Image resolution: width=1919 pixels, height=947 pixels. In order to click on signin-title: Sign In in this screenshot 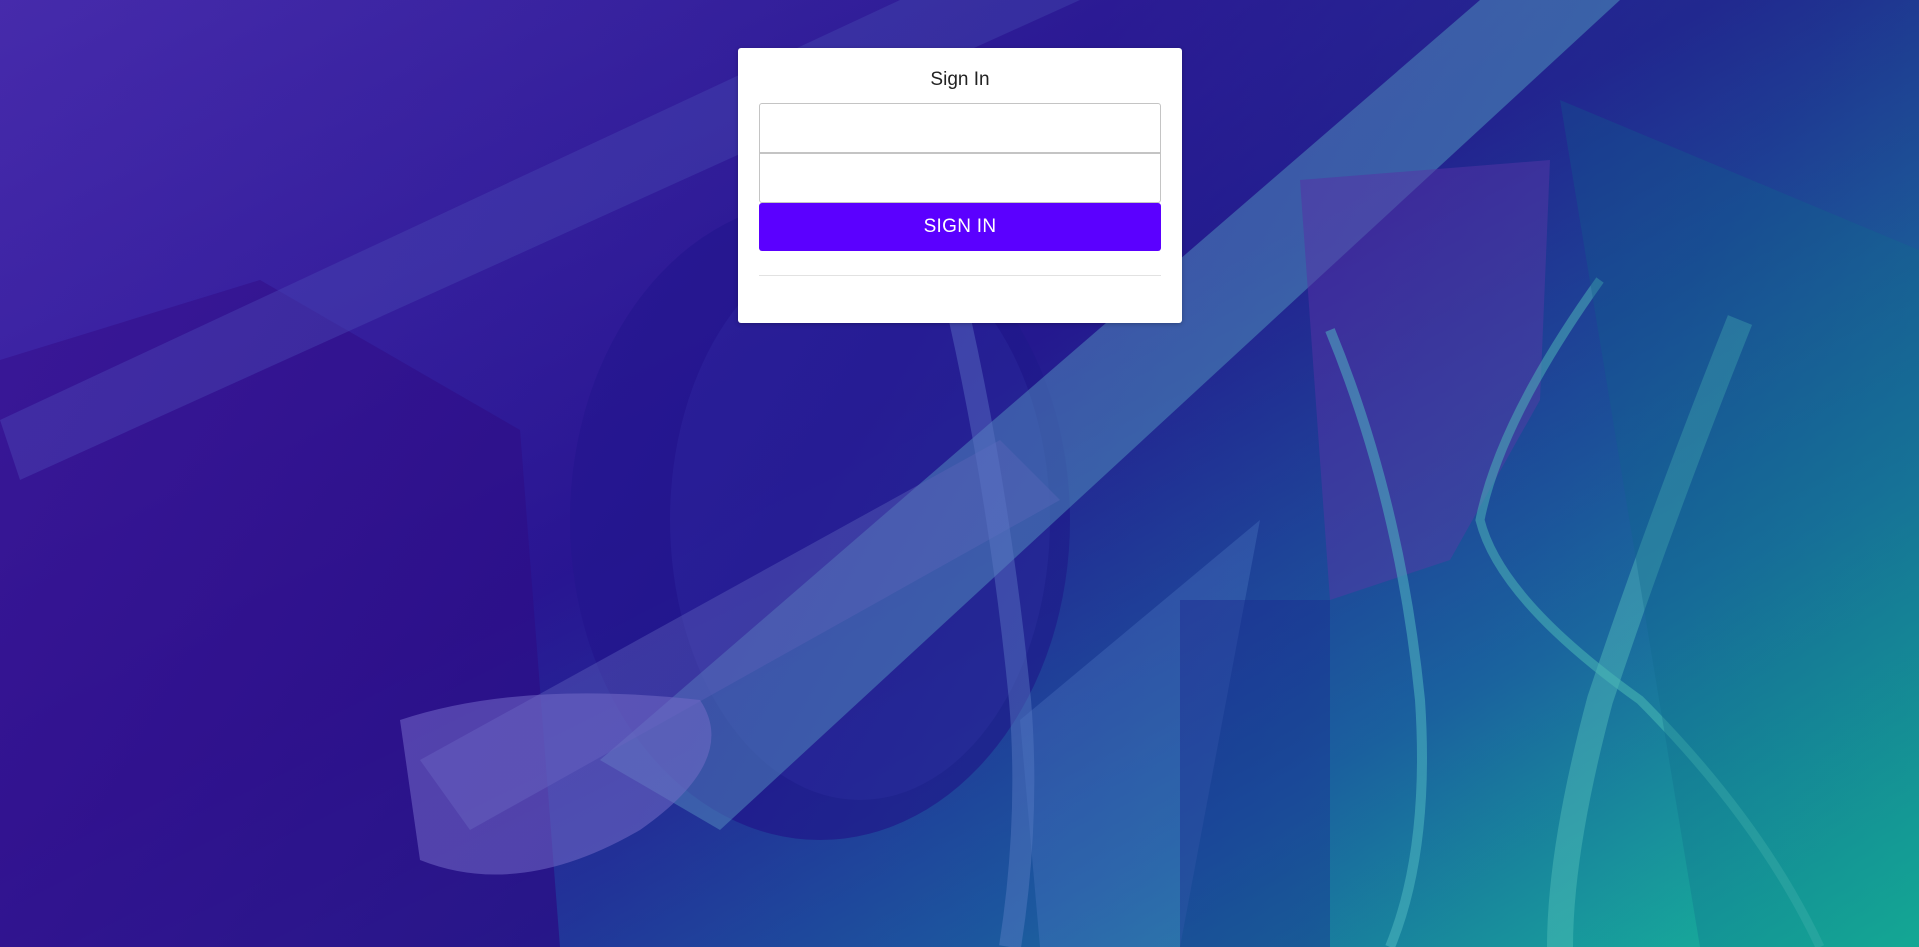, I will do `click(960, 79)`.